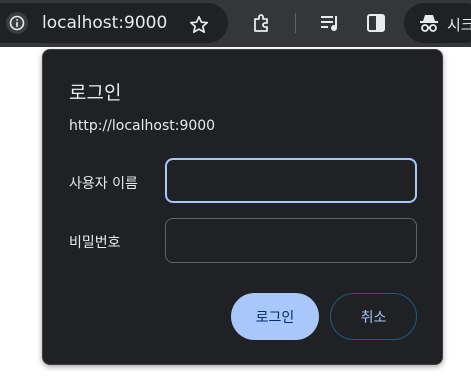 The image size is (471, 379). What do you see at coordinates (295, 23) in the screenshot?
I see `toolbar-divider` at bounding box center [295, 23].